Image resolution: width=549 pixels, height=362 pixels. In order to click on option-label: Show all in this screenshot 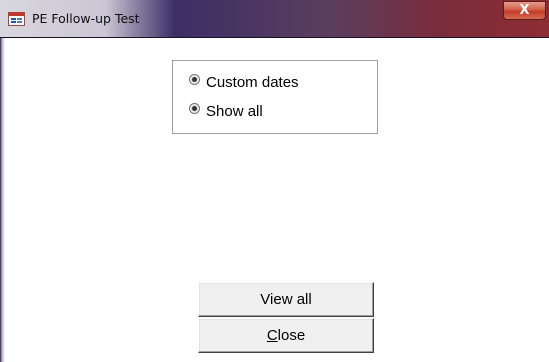, I will do `click(234, 111)`.